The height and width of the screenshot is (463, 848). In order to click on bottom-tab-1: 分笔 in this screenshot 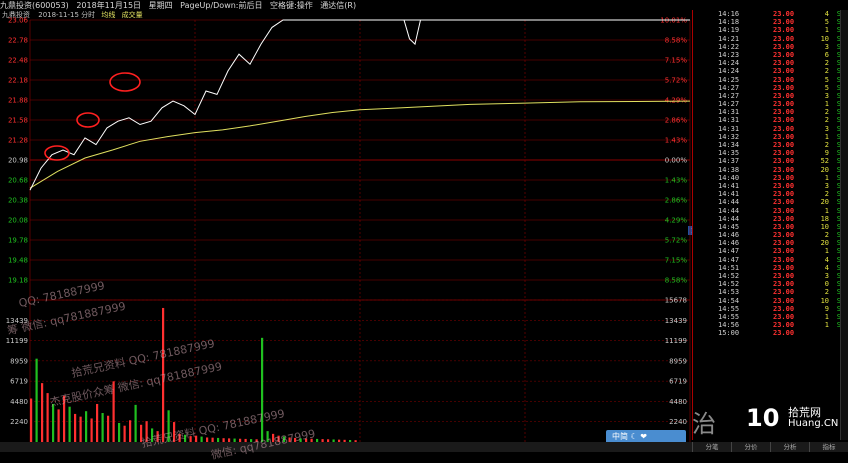, I will do `click(711, 447)`.